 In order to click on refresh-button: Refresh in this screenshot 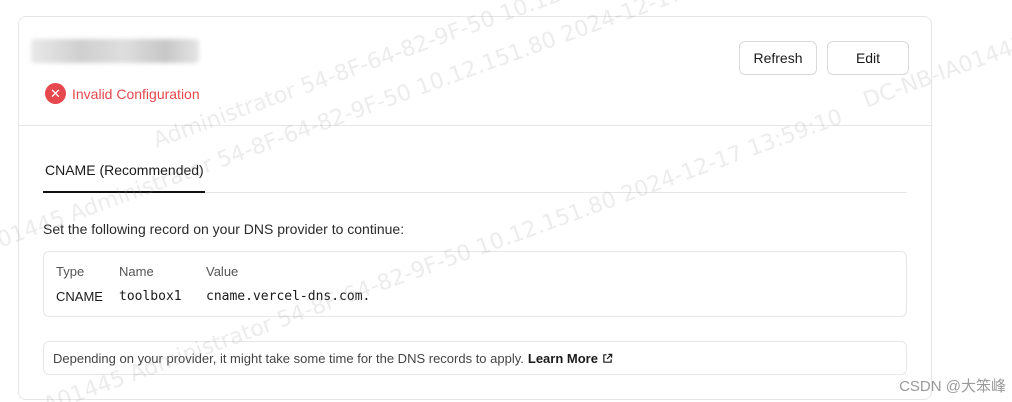, I will do `click(778, 58)`.